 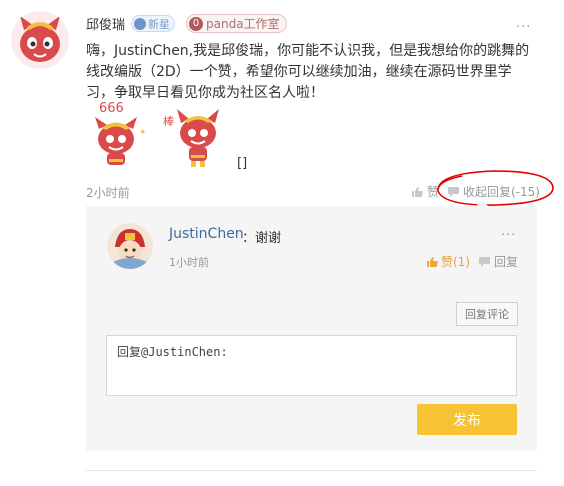 What do you see at coordinates (120, 135) in the screenshot?
I see `sticker-666: 666 ✦` at bounding box center [120, 135].